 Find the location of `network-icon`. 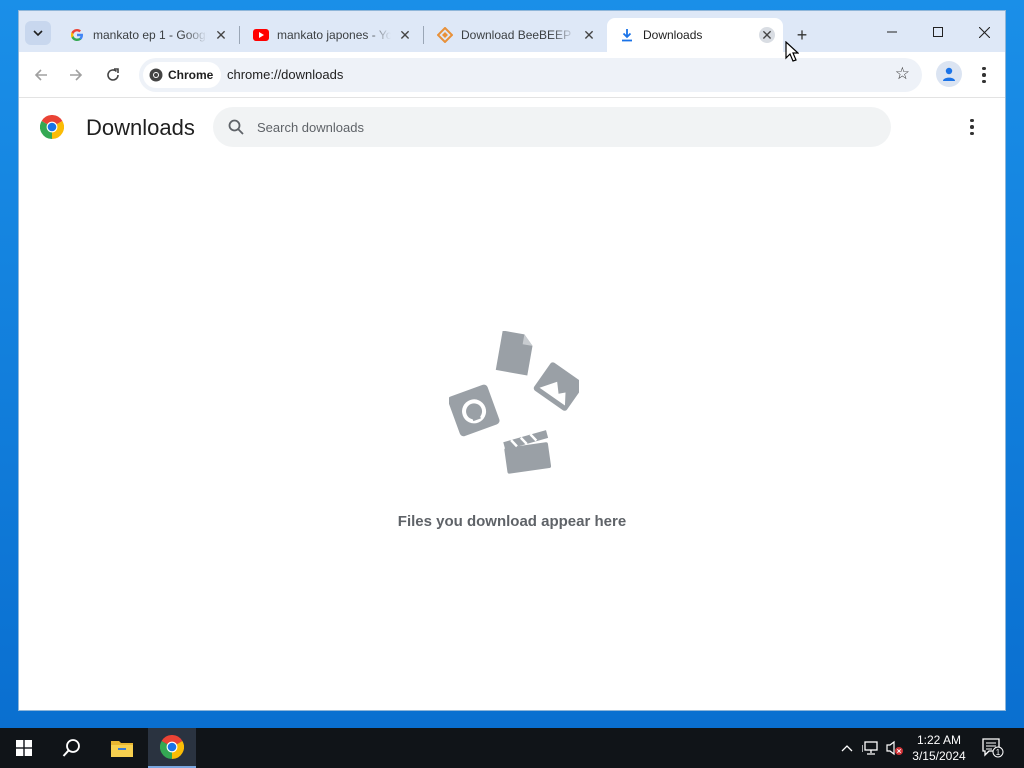

network-icon is located at coordinates (871, 748).